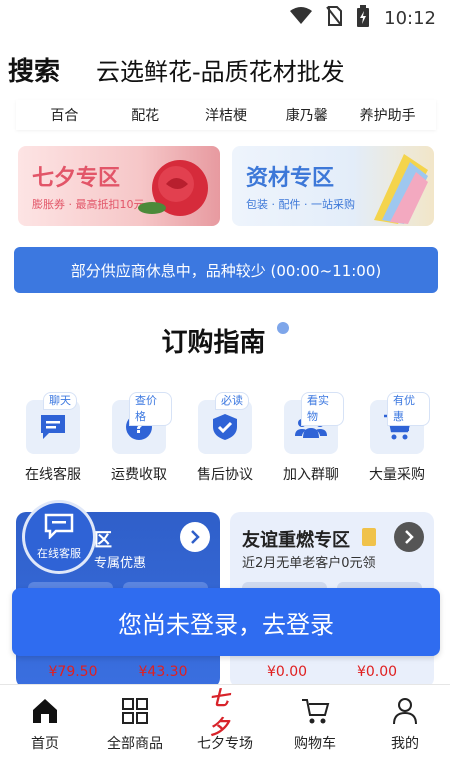  I want to click on qixi-logo-icon: 七夕, so click(225, 712).